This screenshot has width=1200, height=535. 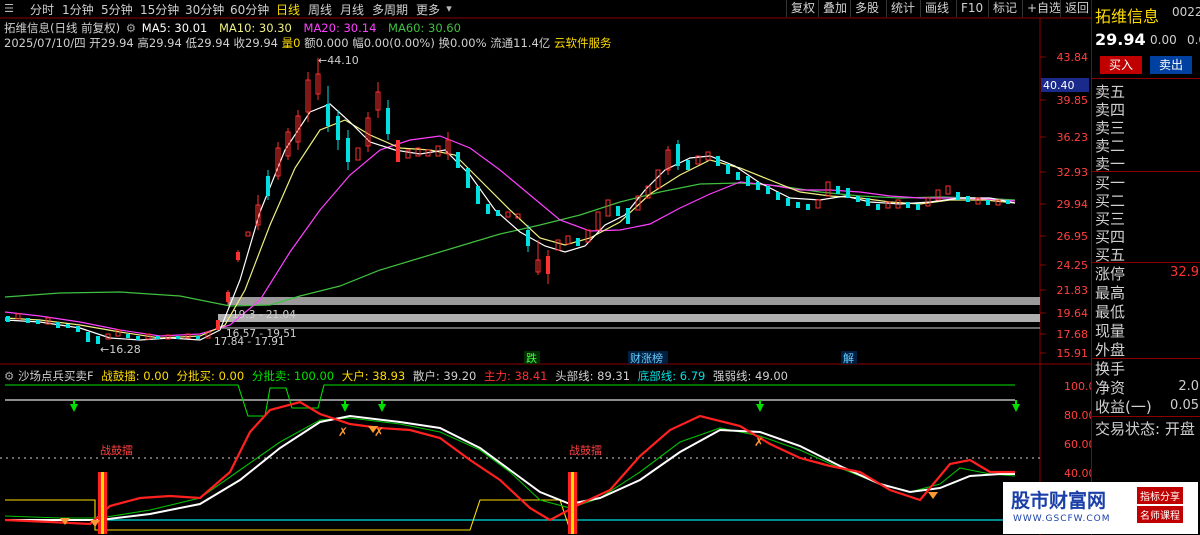 What do you see at coordinates (1073, 137) in the screenshot?
I see `price-tick: 36.23` at bounding box center [1073, 137].